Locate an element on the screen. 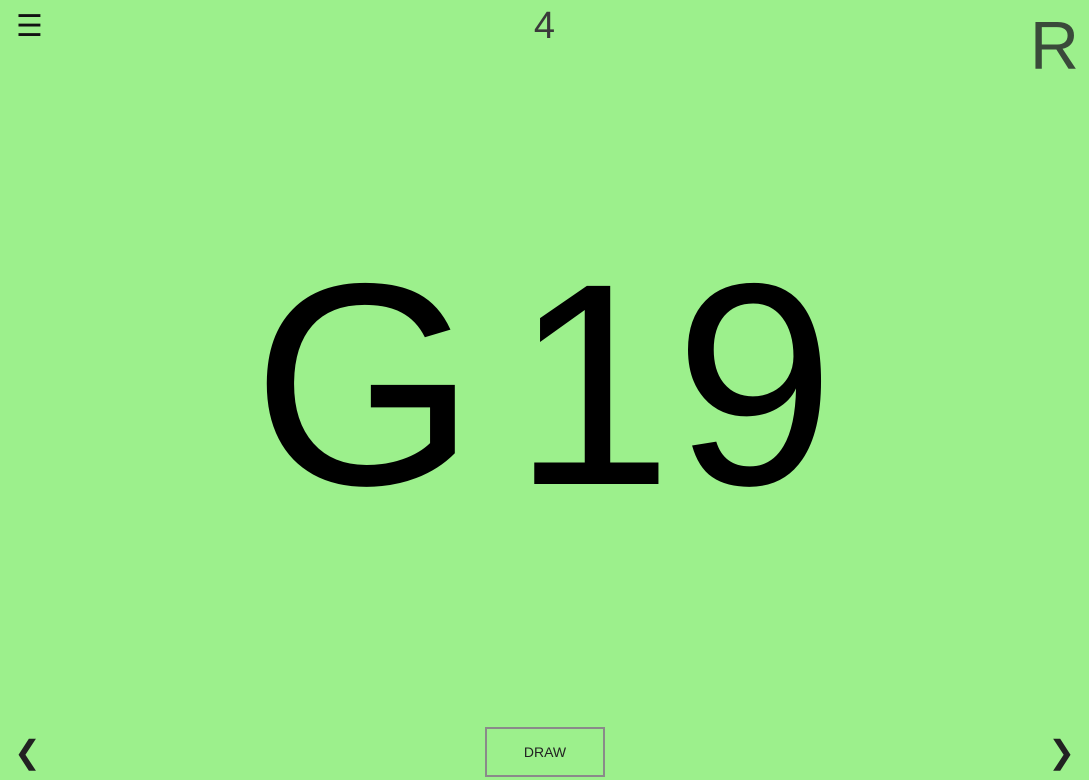  draw-button: DRAW is located at coordinates (545, 752).